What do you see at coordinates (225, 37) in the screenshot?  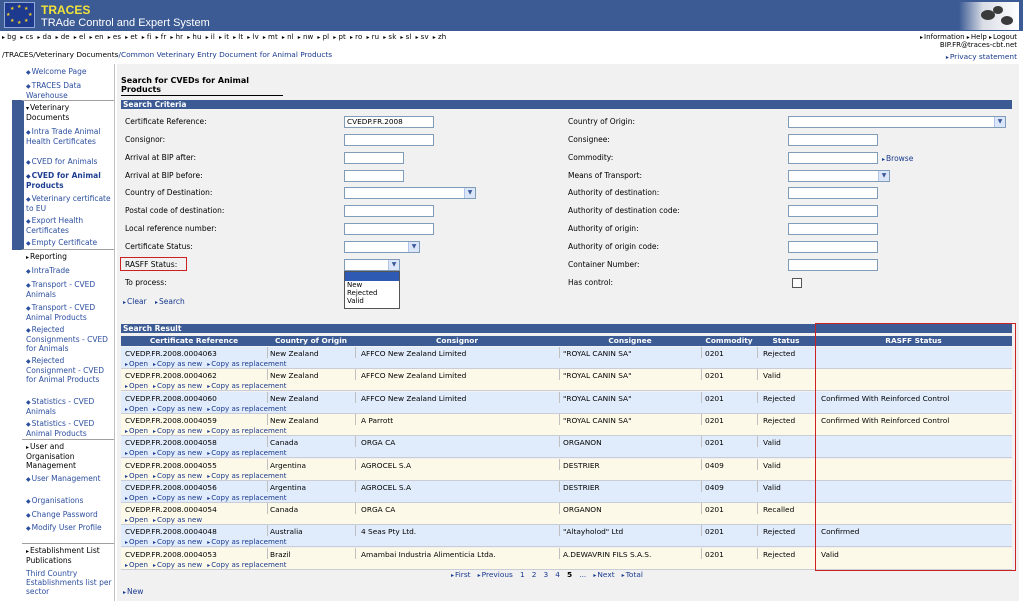 I see `language-link-it: ▸ it` at bounding box center [225, 37].